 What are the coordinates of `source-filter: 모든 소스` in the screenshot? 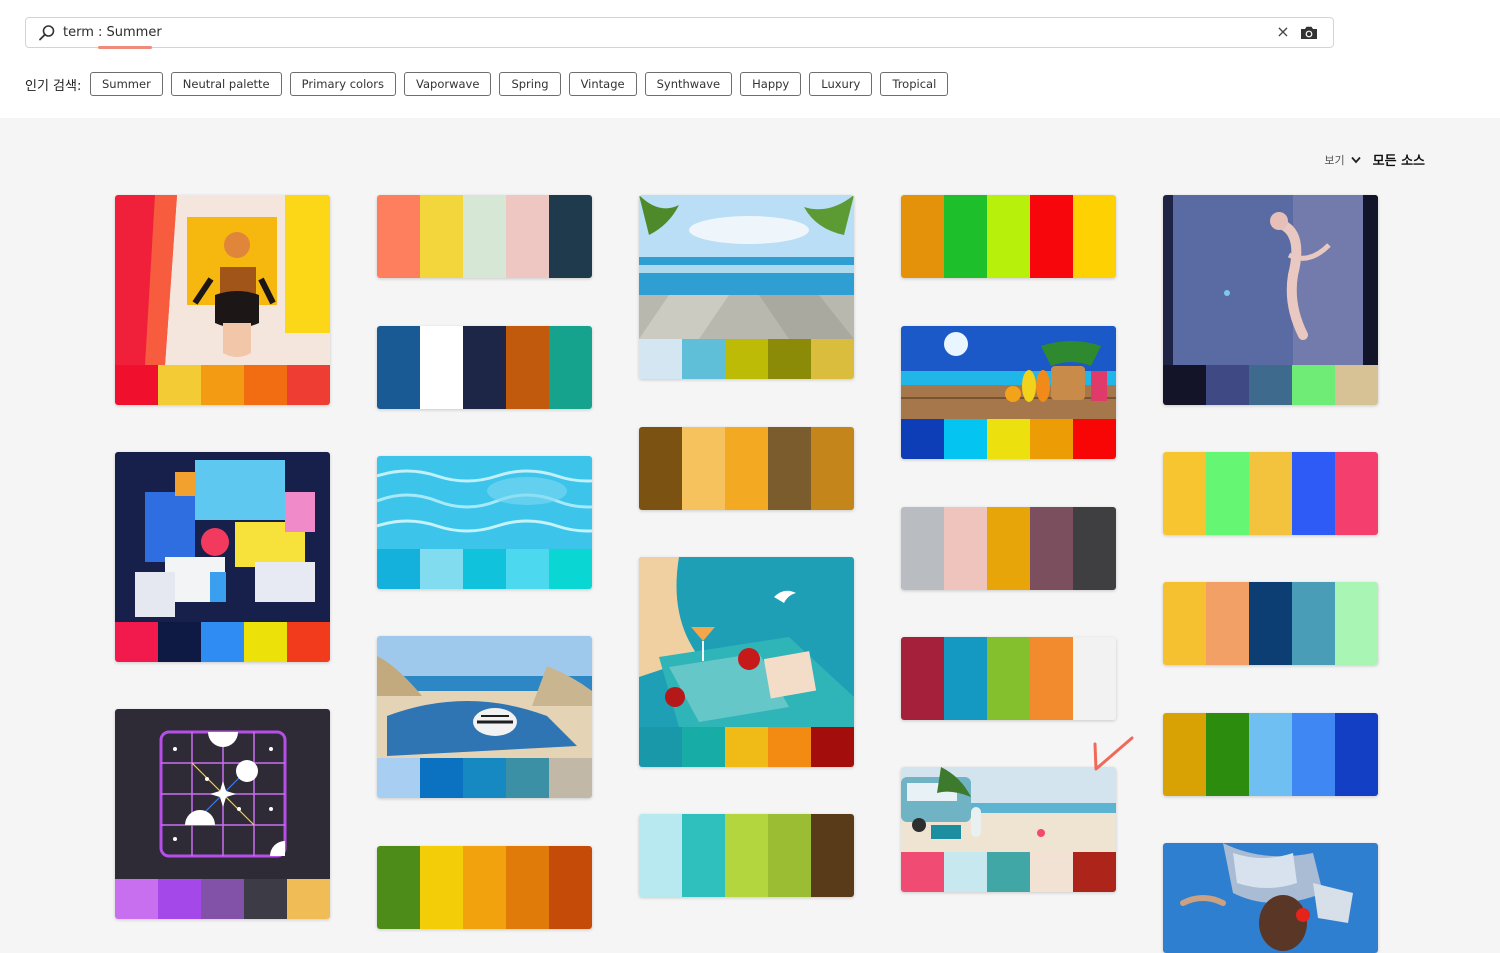 It's located at (1399, 159).